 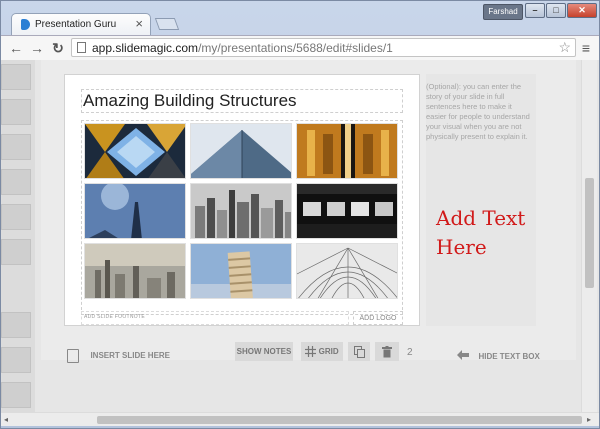 What do you see at coordinates (167, 24) in the screenshot?
I see `new-tab-button` at bounding box center [167, 24].